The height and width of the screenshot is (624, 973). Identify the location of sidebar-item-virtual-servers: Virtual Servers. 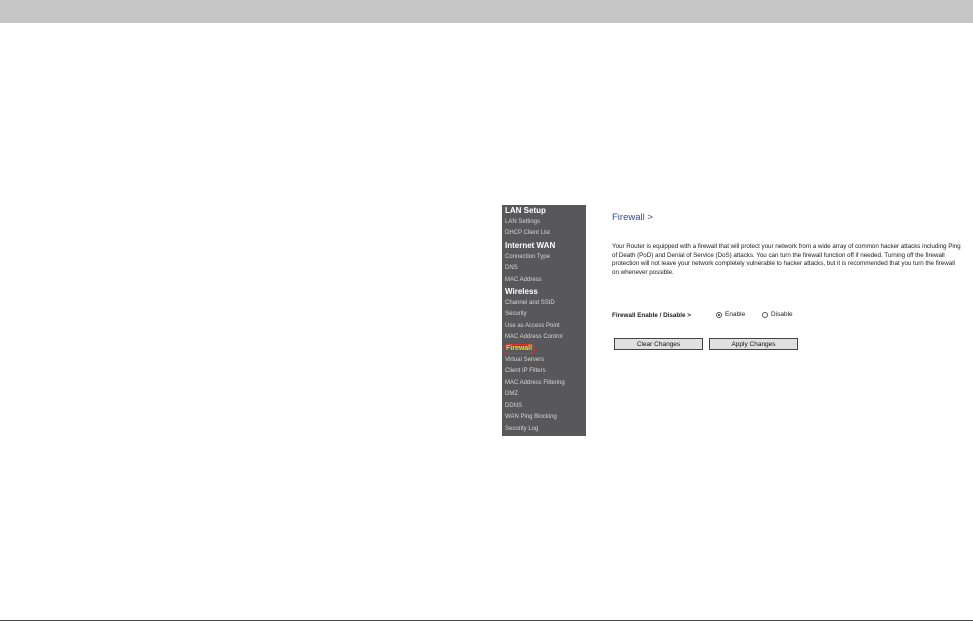
(524, 360).